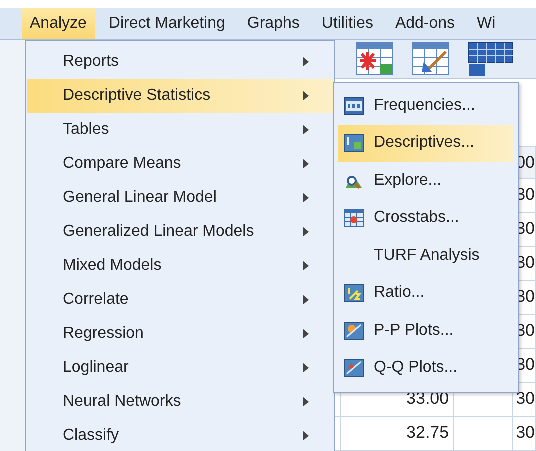 The width and height of the screenshot is (536, 451). Describe the element at coordinates (180, 62) in the screenshot. I see `menu-item: Reports` at that location.